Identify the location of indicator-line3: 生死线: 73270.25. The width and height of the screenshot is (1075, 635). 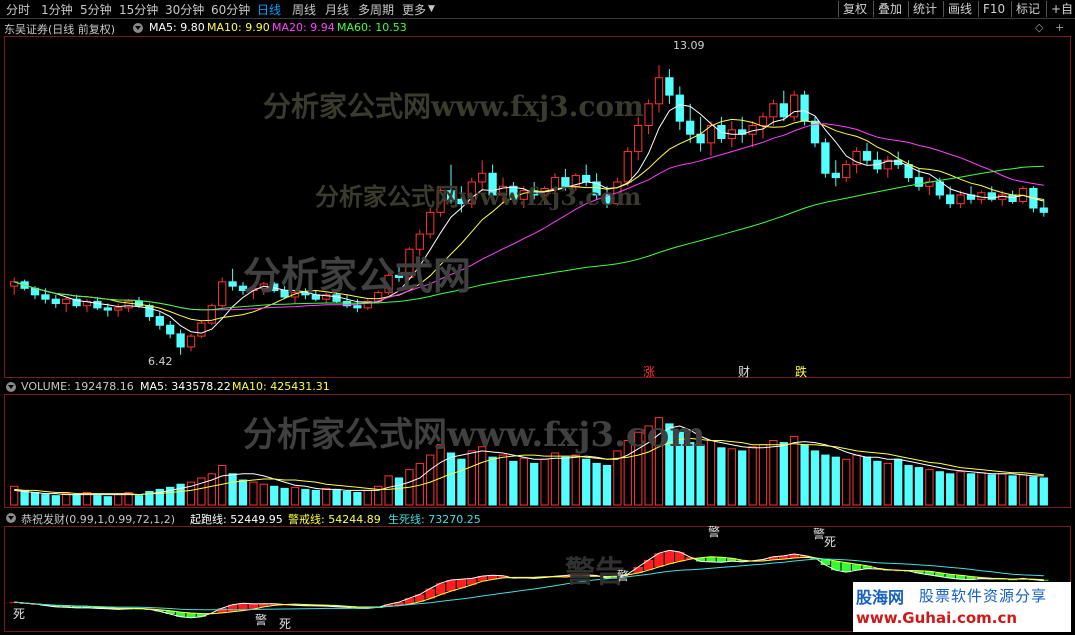
(434, 519).